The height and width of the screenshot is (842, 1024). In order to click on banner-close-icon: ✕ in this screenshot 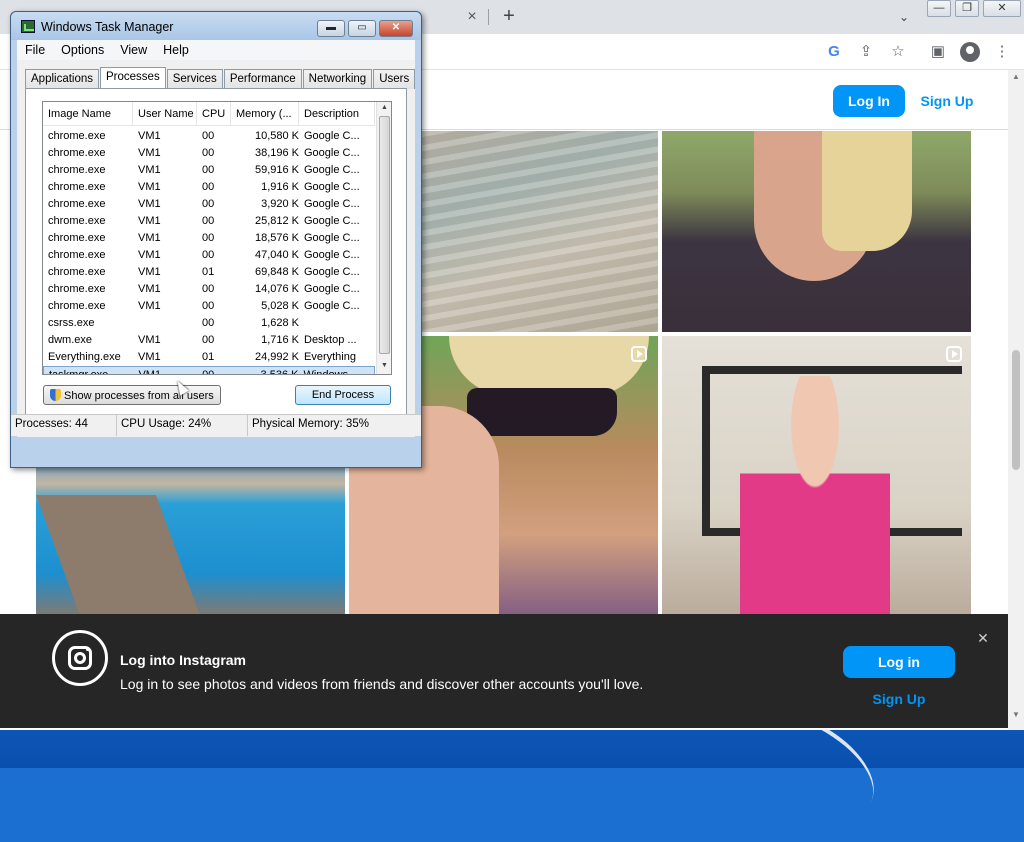, I will do `click(983, 638)`.